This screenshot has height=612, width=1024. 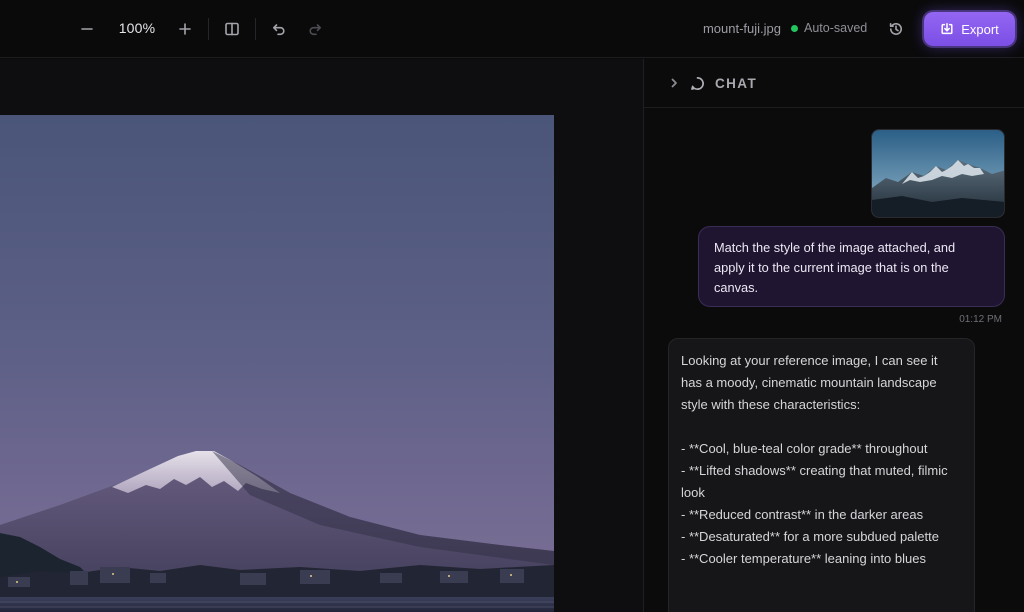 What do you see at coordinates (947, 29) in the screenshot?
I see `export-icon` at bounding box center [947, 29].